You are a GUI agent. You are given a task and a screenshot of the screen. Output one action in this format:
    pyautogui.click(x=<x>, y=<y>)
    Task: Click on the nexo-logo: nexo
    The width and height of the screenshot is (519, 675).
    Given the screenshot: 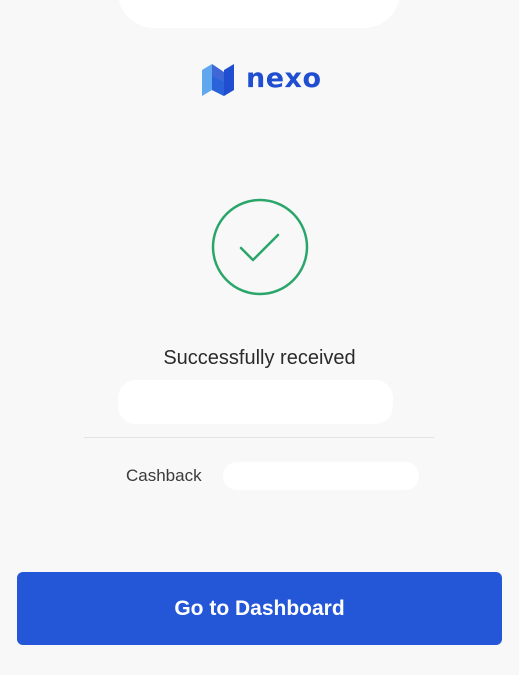 What is the action you would take?
    pyautogui.click(x=261, y=80)
    